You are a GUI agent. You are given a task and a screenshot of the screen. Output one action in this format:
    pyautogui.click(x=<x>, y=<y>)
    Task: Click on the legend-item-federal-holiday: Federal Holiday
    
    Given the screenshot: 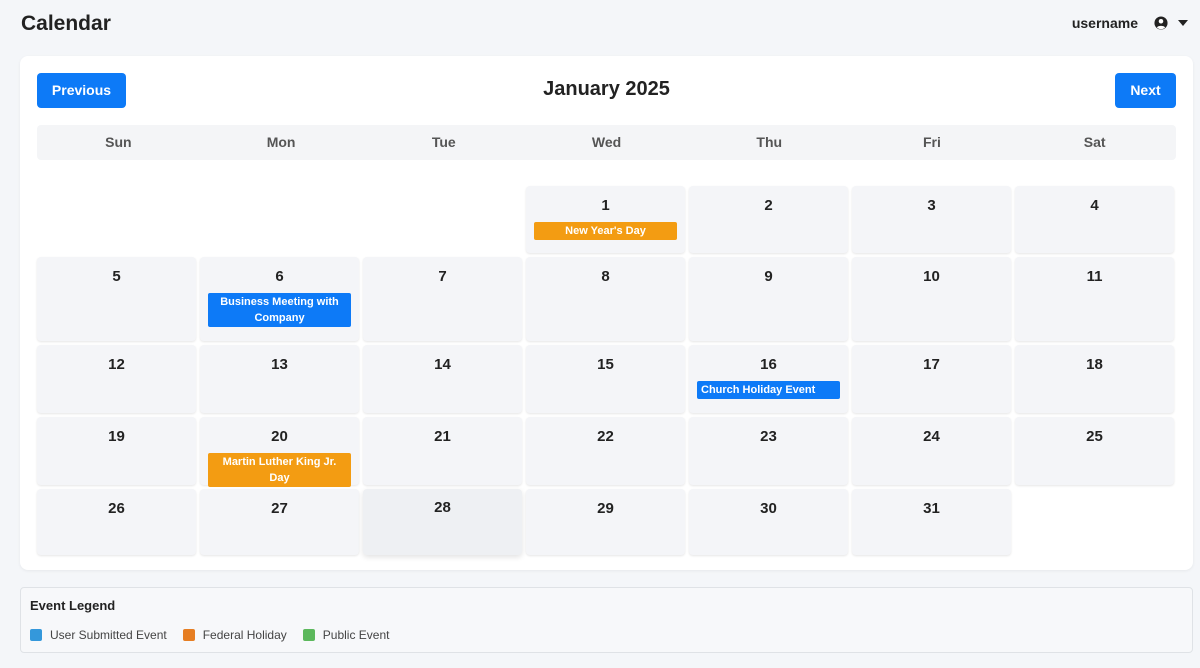 What is the action you would take?
    pyautogui.click(x=234, y=635)
    